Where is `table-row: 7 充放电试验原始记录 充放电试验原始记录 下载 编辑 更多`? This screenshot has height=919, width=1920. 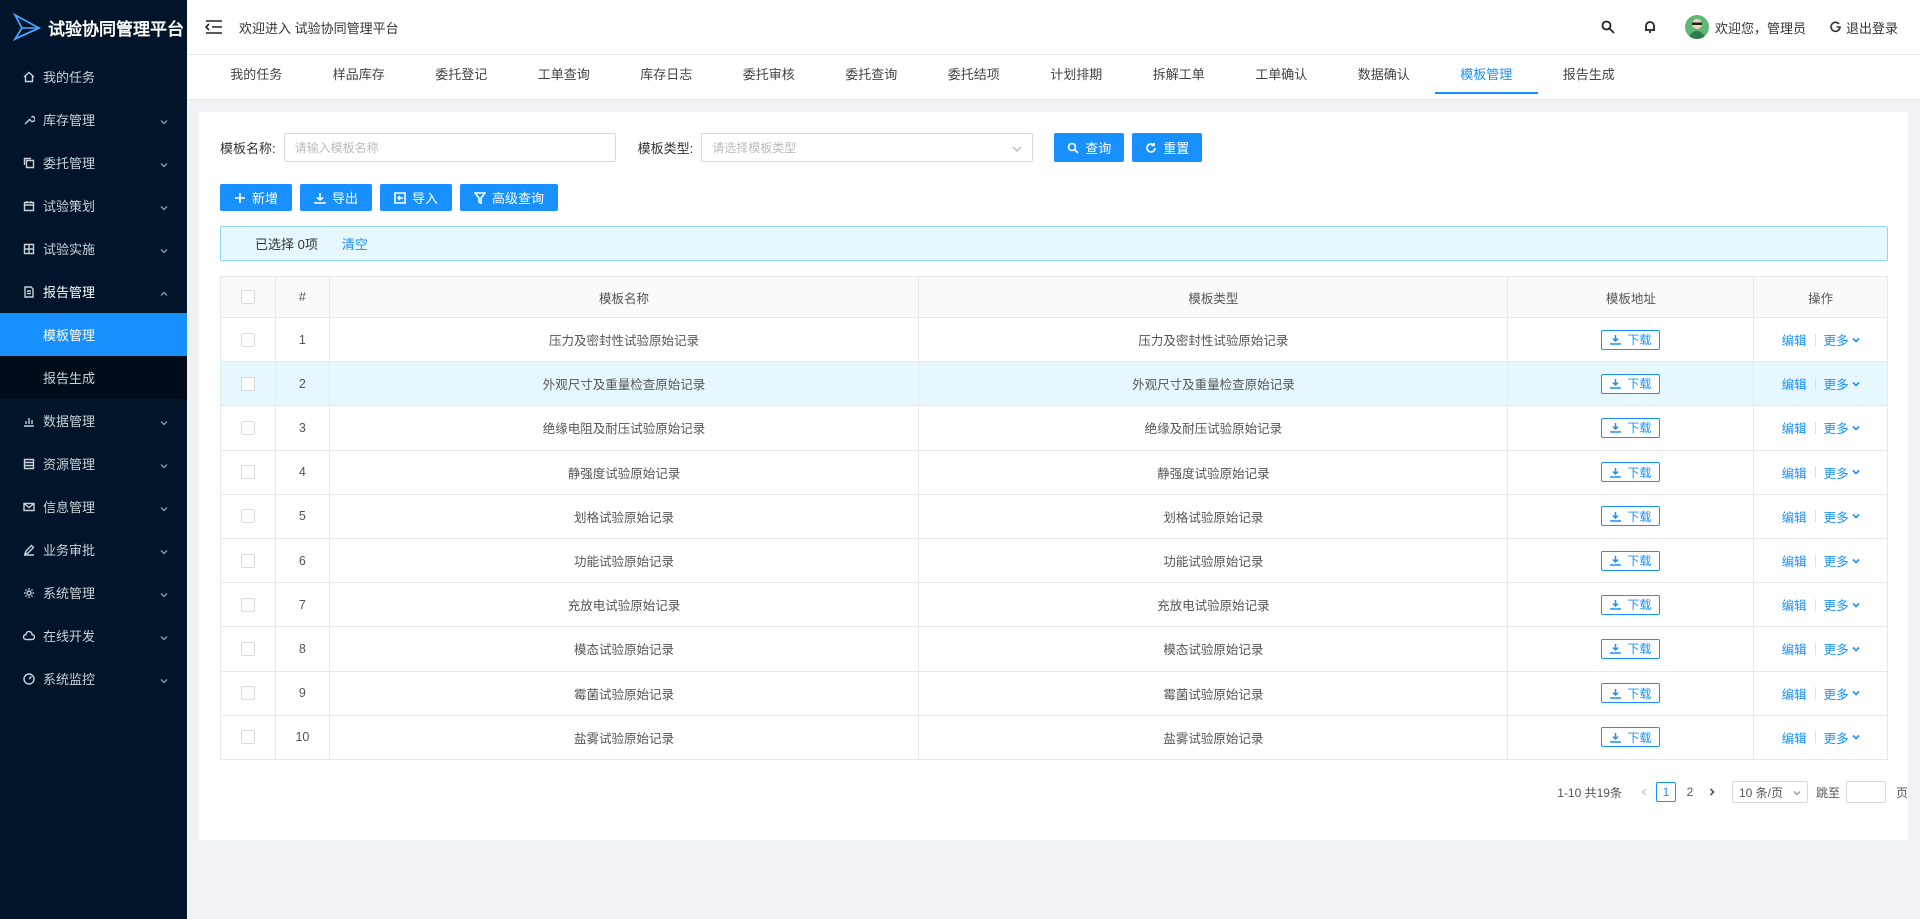 table-row: 7 充放电试验原始记录 充放电试验原始记录 下载 编辑 更多 is located at coordinates (1054, 605).